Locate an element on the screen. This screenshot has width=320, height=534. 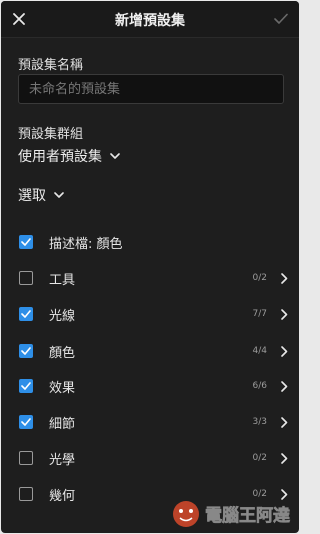
list-item-label: 工具 is located at coordinates (62, 280).